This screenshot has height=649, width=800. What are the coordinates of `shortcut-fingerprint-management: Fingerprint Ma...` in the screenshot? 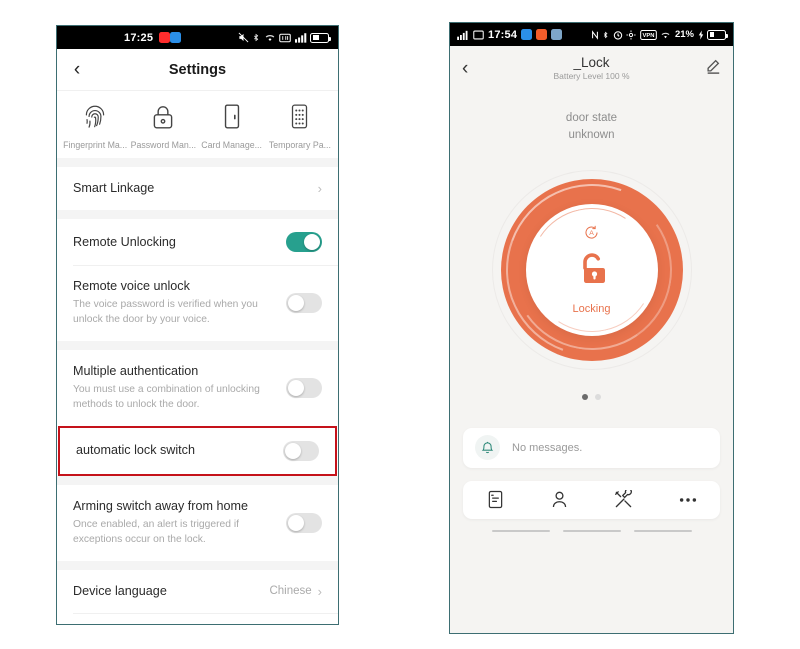 It's located at (95, 125).